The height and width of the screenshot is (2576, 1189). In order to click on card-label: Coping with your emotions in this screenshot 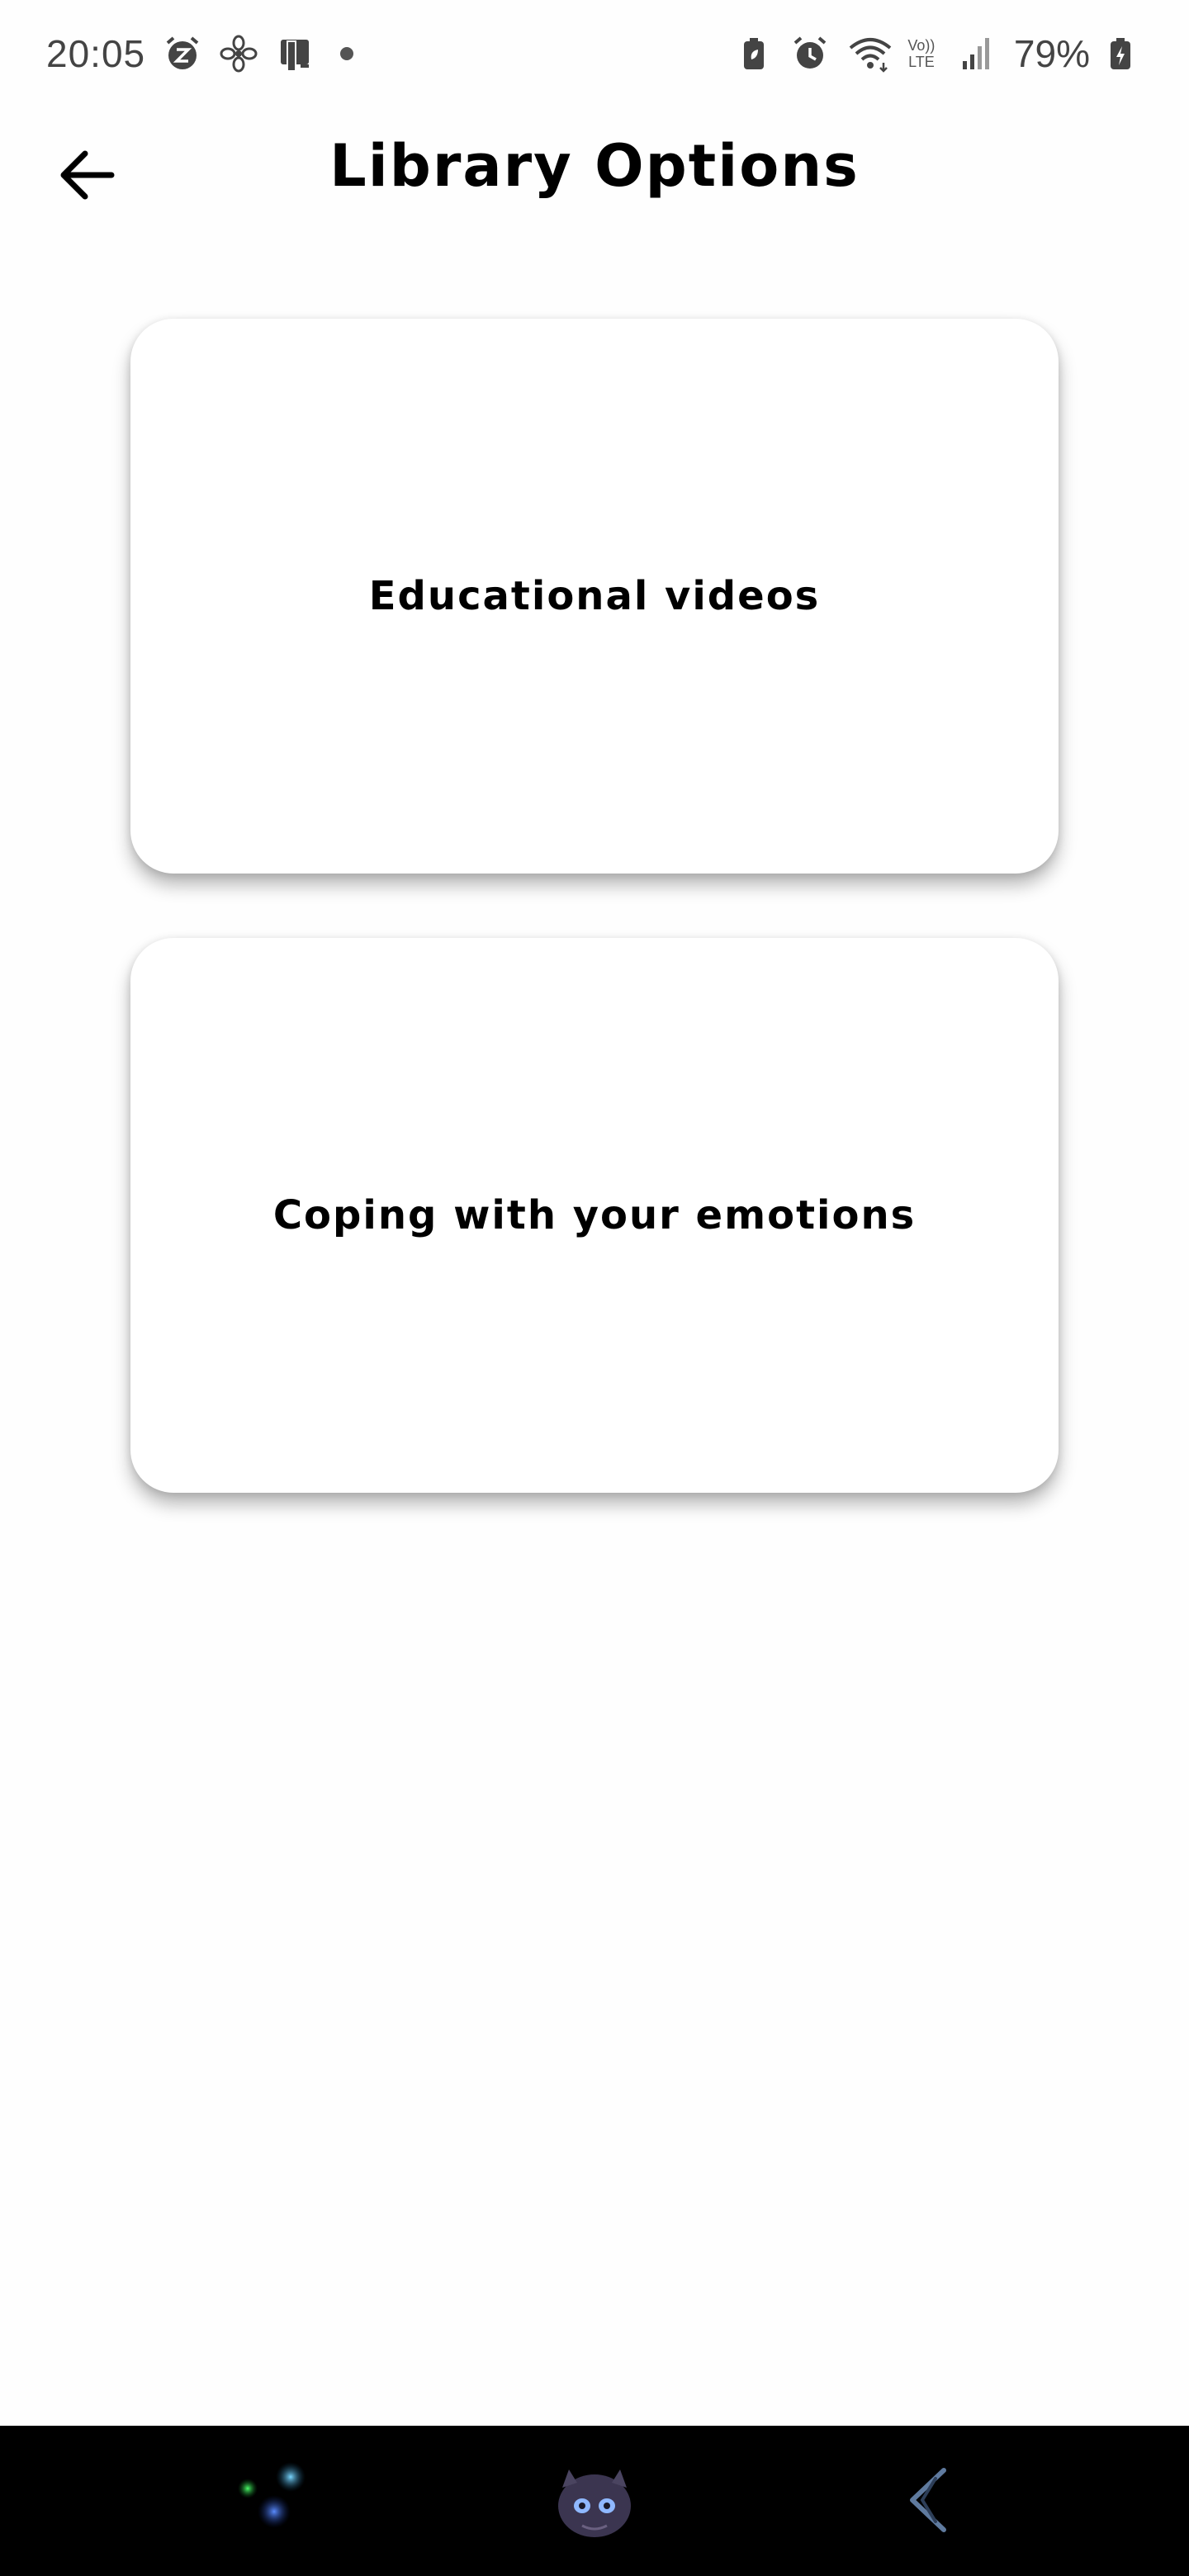, I will do `click(594, 1215)`.